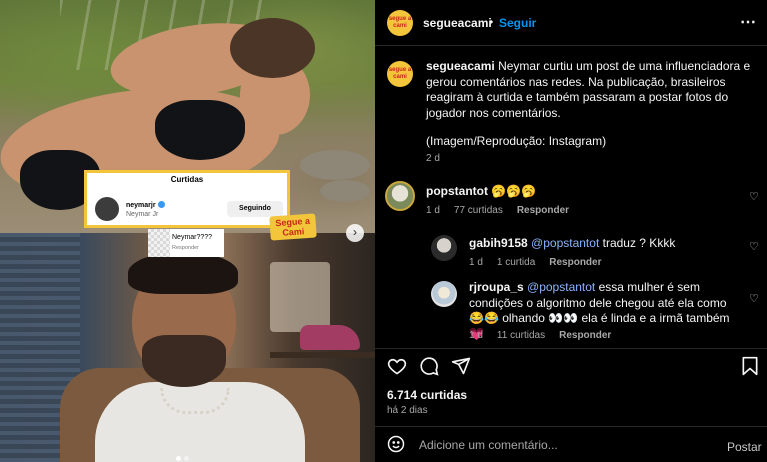  What do you see at coordinates (521, 335) in the screenshot?
I see `comment-likes: 11 curtidas` at bounding box center [521, 335].